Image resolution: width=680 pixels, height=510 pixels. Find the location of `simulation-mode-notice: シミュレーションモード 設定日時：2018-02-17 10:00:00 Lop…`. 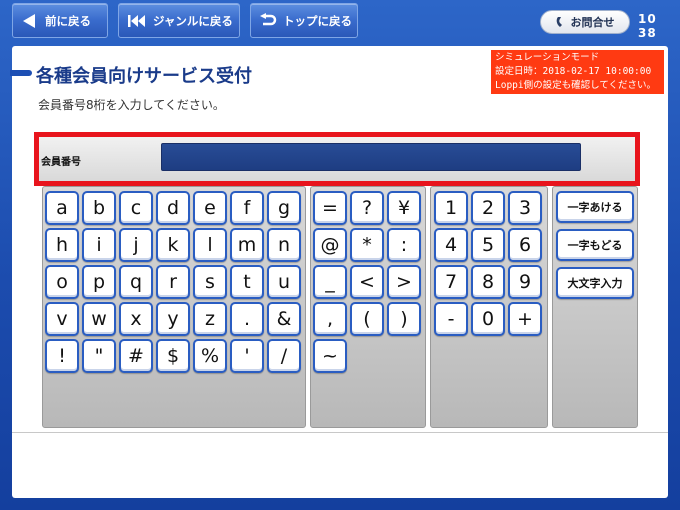

simulation-mode-notice: シミュレーションモード 設定日時：2018-02-17 10:00:00 Lop… is located at coordinates (577, 72).